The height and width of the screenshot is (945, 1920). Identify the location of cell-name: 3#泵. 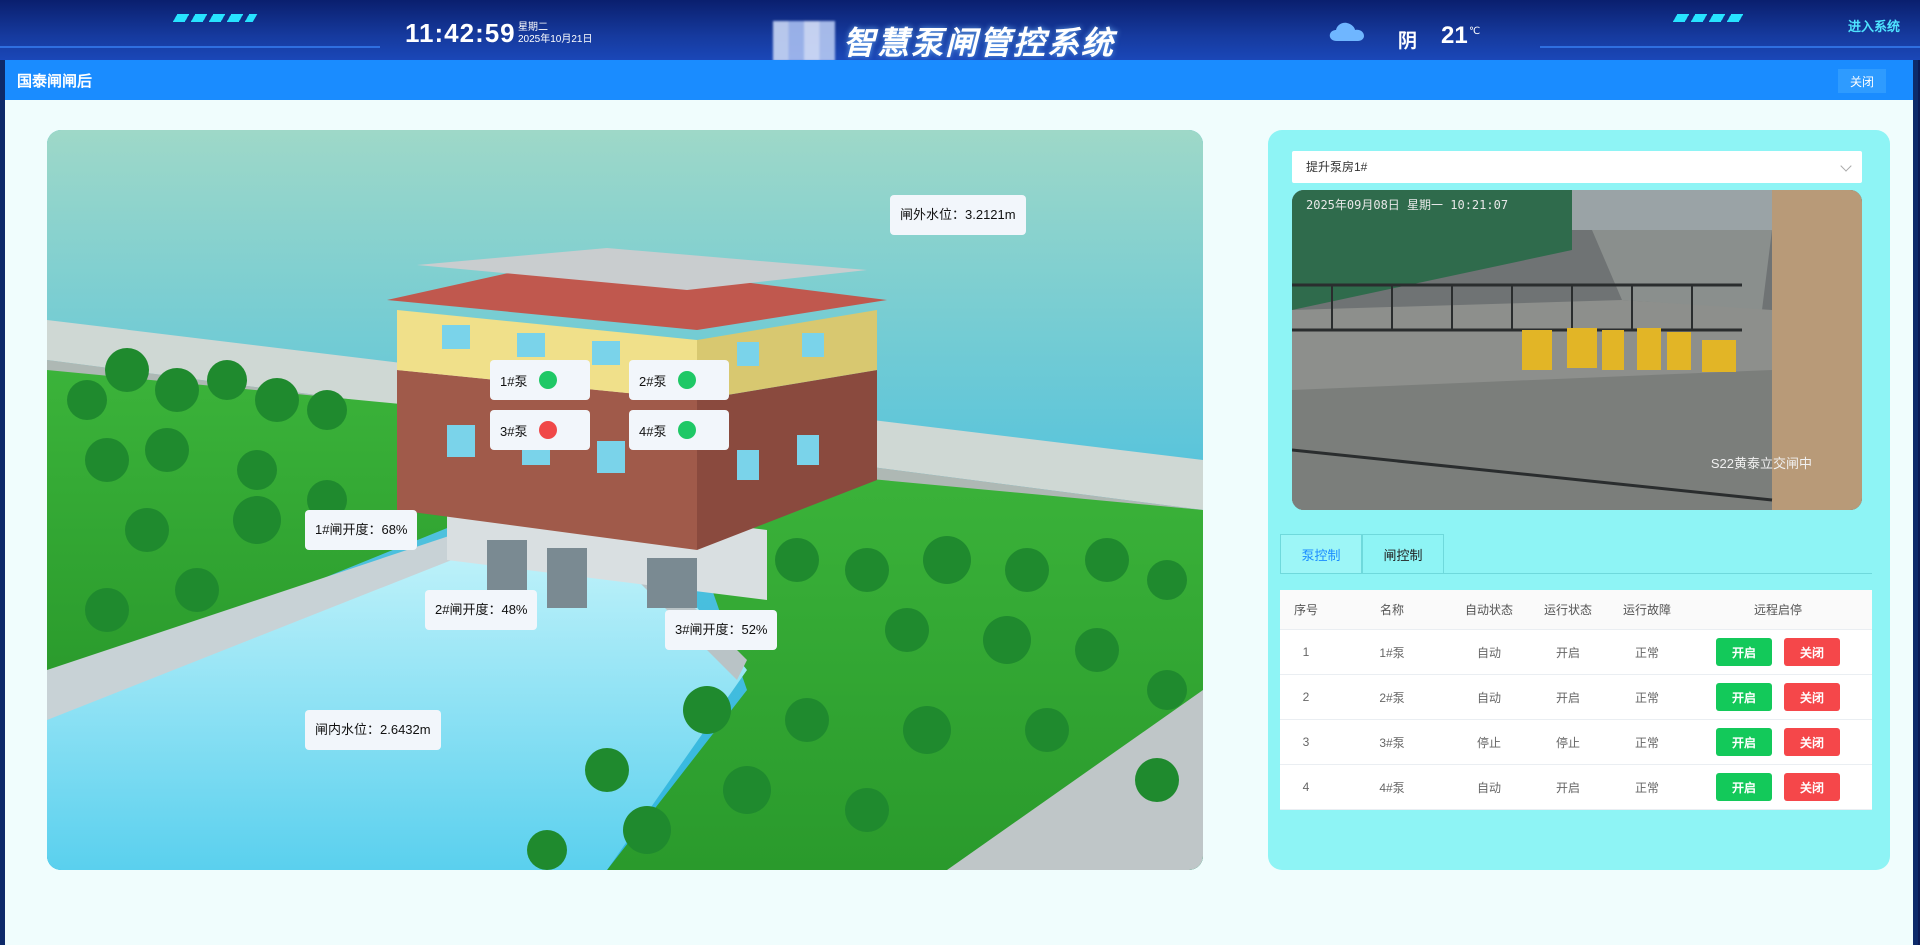
(1392, 742).